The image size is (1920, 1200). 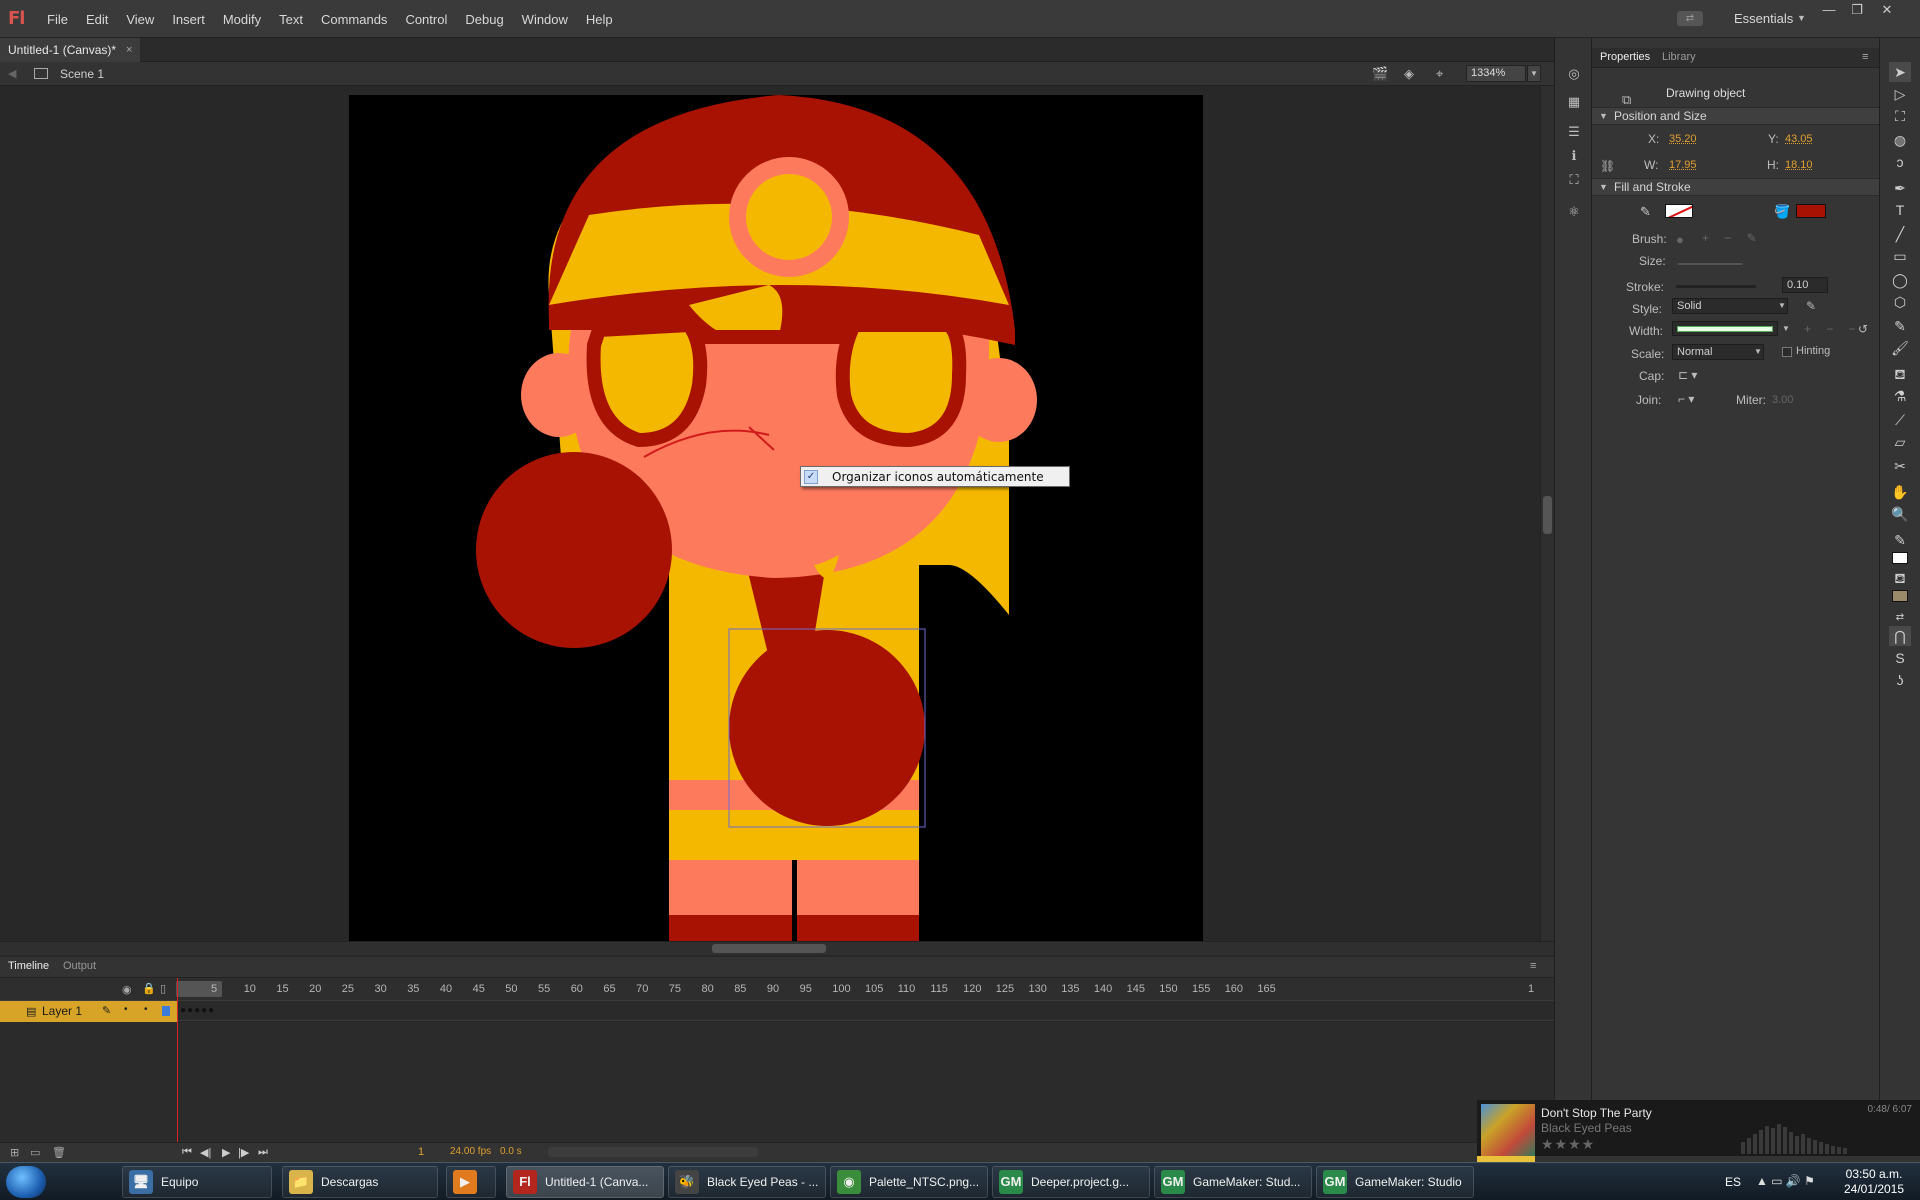 I want to click on fill-color-icon: ⛾, so click(x=1900, y=578).